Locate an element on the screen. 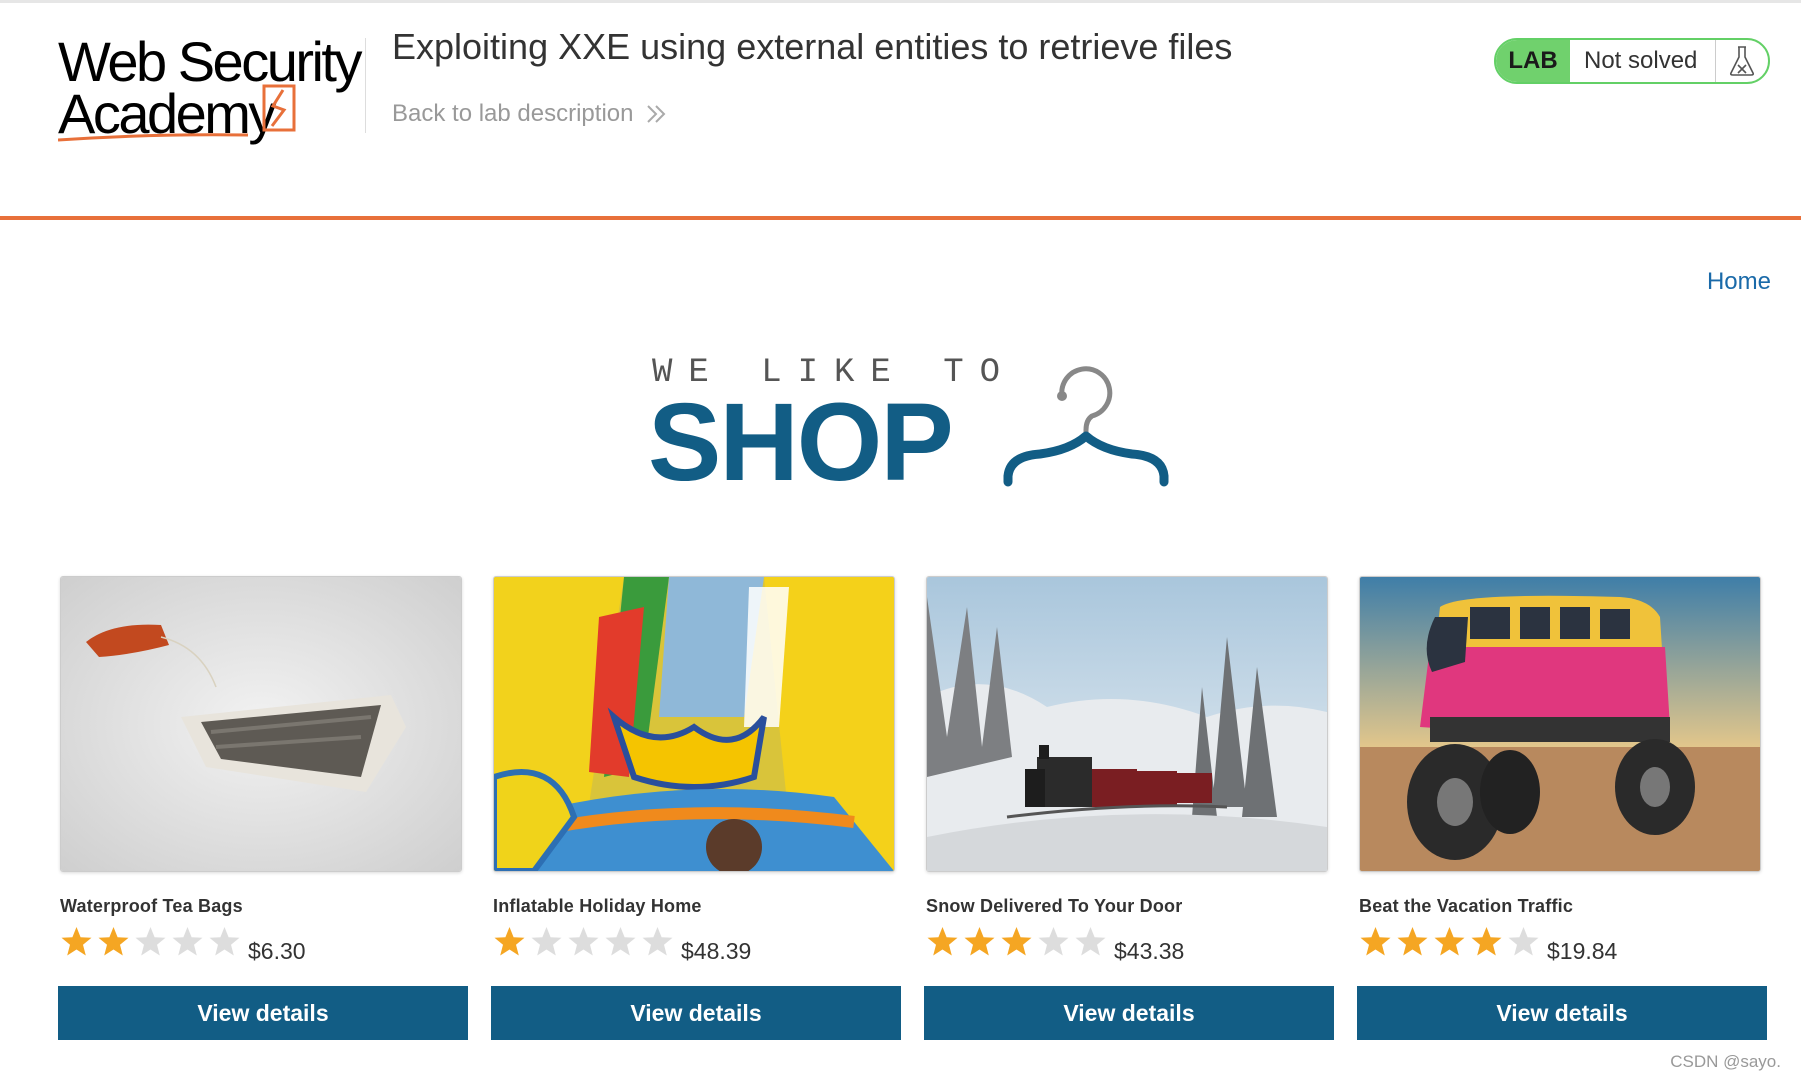 The width and height of the screenshot is (1801, 1078). product-image-beat-the-vacation-traffic is located at coordinates (1560, 724).